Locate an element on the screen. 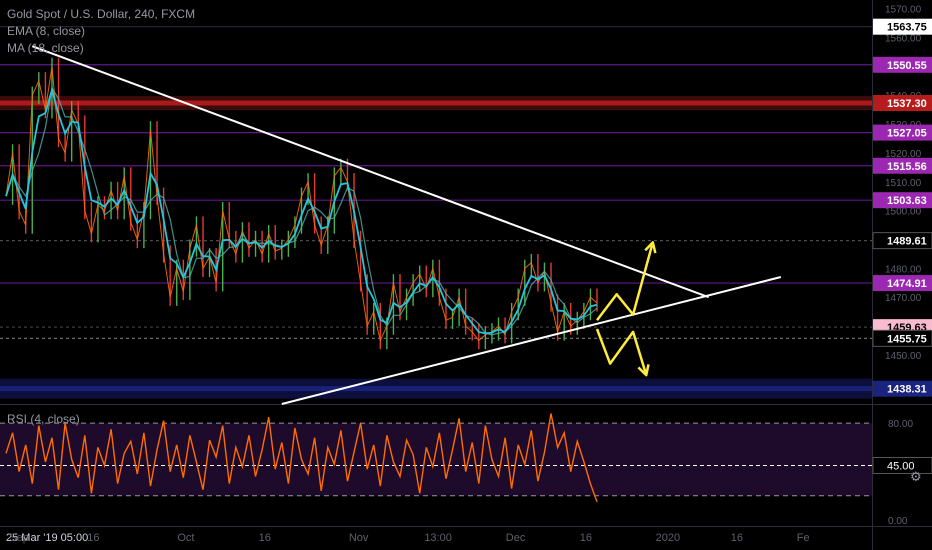  price-level-label: 1438.31 is located at coordinates (907, 390).